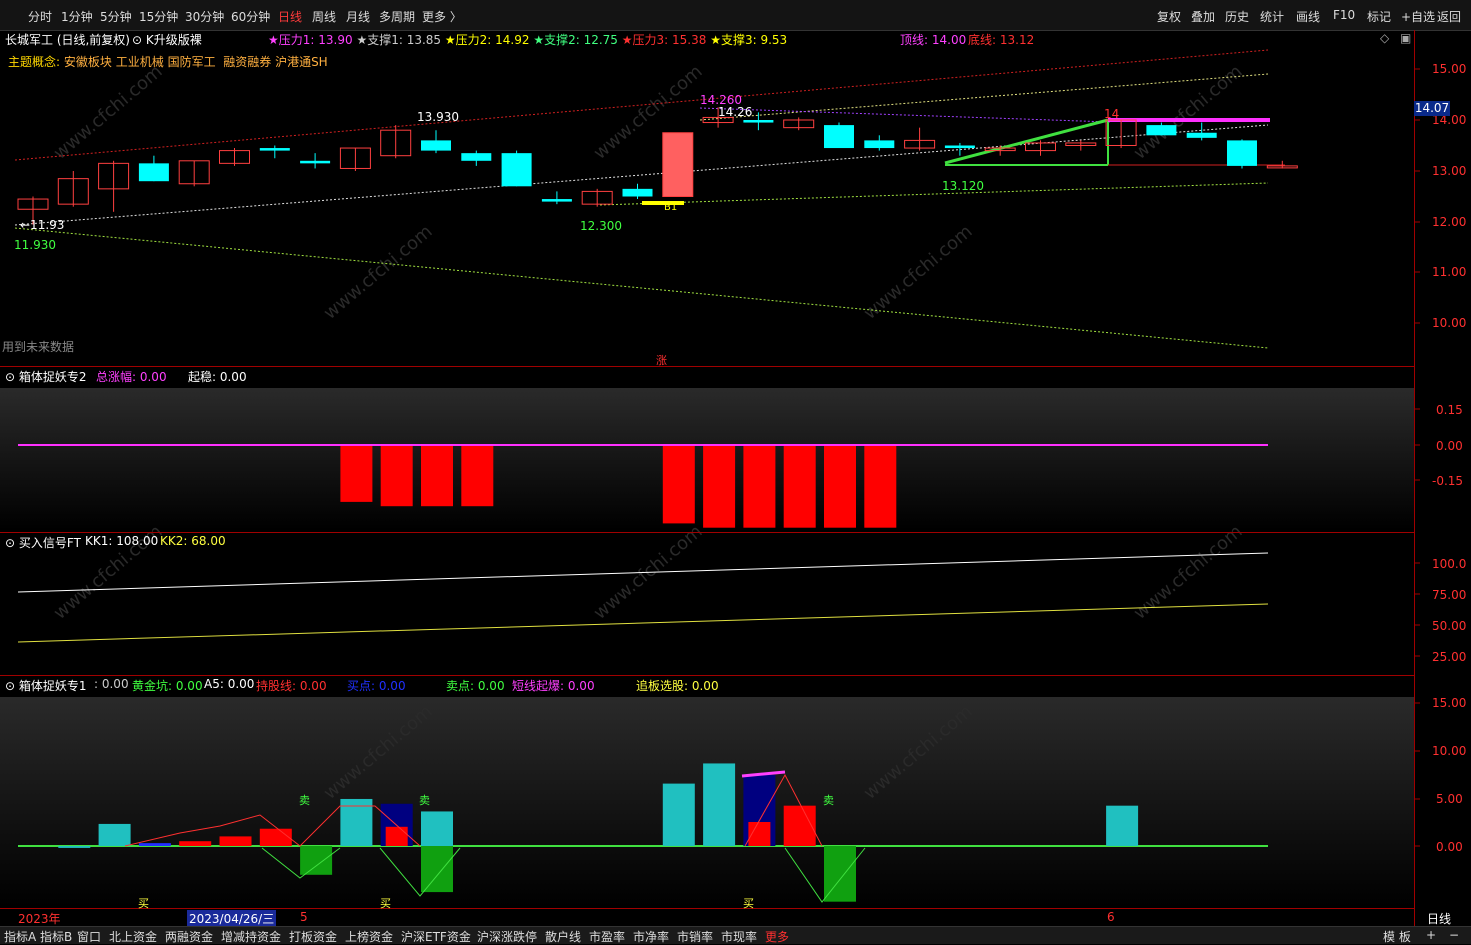 The height and width of the screenshot is (945, 1471). What do you see at coordinates (1449, 595) in the screenshot?
I see `panel3-tick: 75.00` at bounding box center [1449, 595].